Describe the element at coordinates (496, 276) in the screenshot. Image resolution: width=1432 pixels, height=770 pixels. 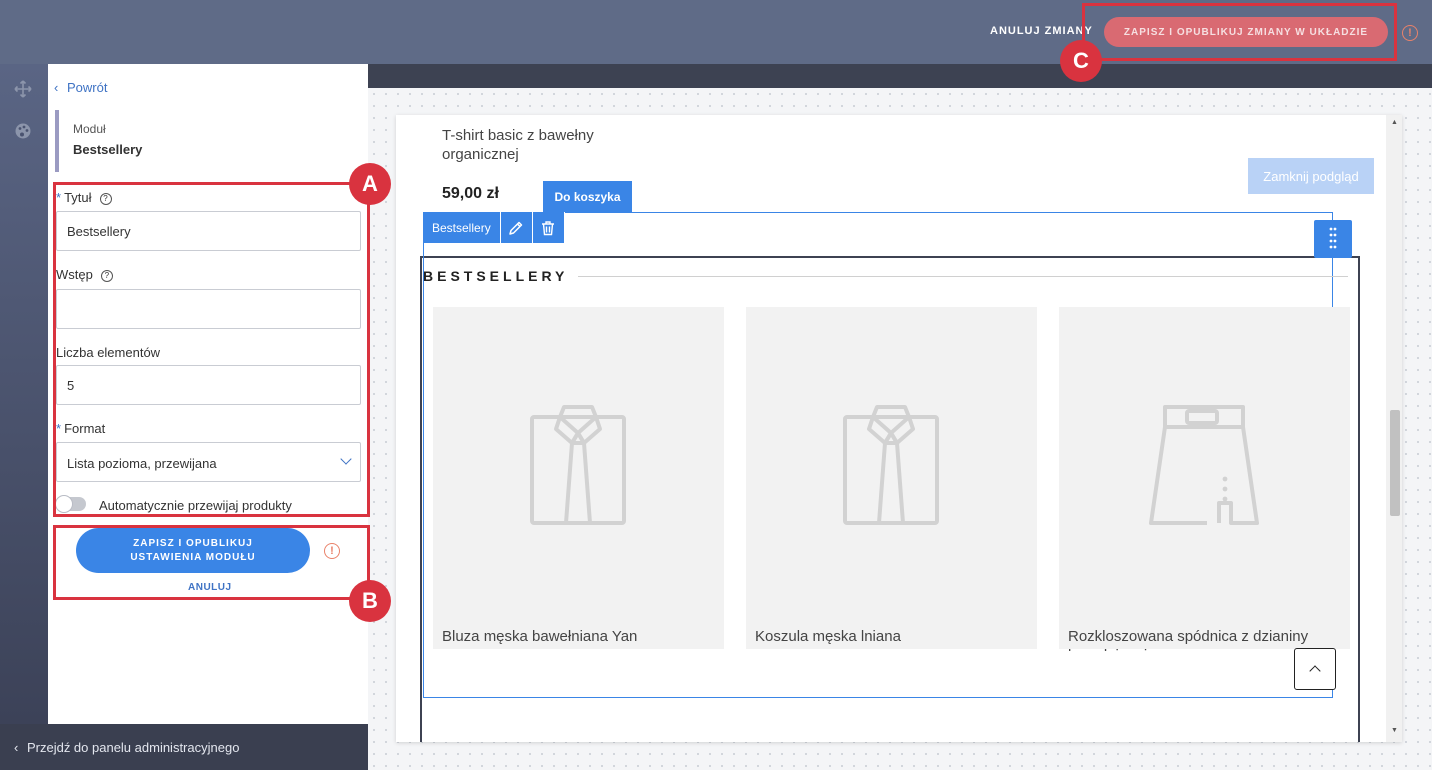
I see `section-title: BESTSELLERY` at that location.